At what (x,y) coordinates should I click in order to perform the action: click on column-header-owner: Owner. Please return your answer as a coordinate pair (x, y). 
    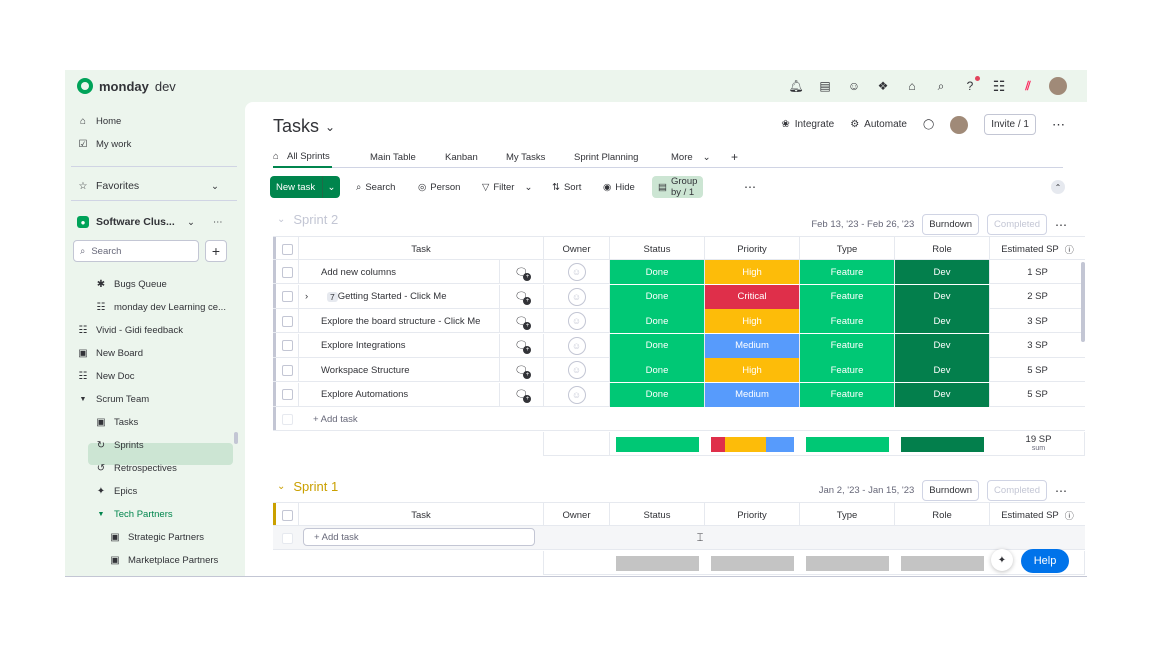
    Looking at the image, I should click on (577, 249).